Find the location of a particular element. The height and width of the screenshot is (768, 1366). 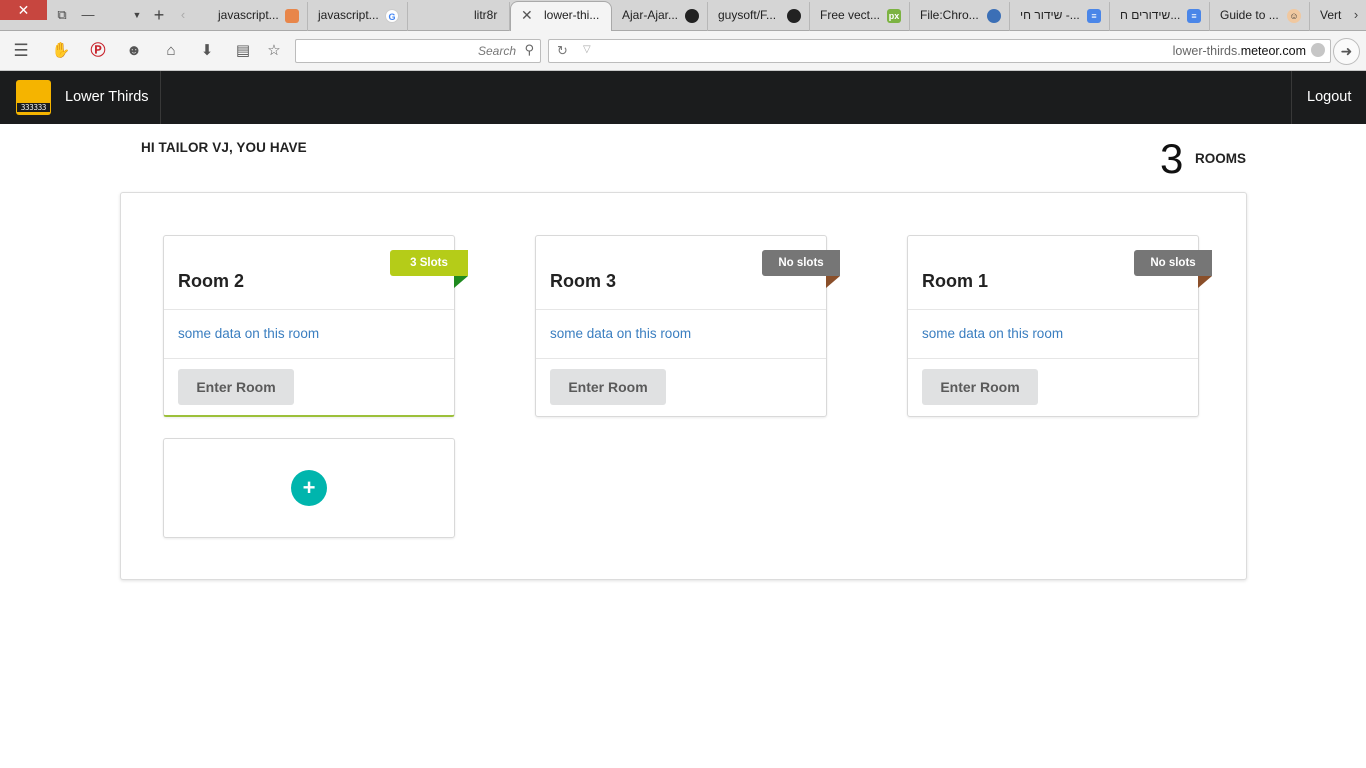

go-arrow-icon: ➜ is located at coordinates (1346, 51).